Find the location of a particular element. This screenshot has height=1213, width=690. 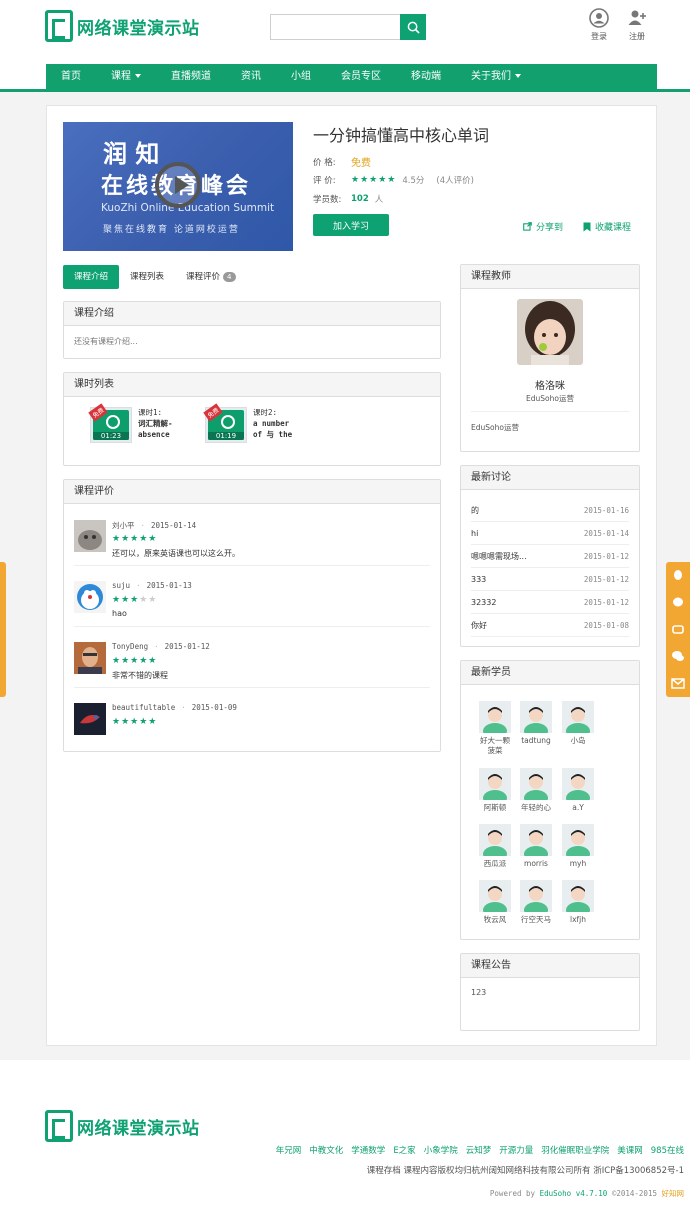

footer-link: 云知梦 is located at coordinates (479, 1150).